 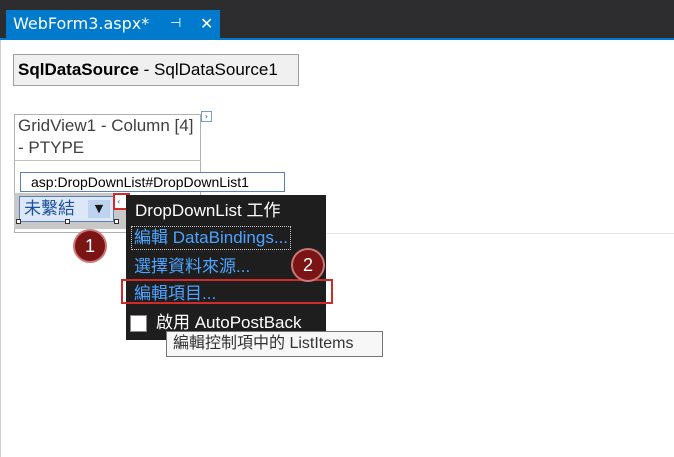 I want to click on step-badge-2: 2, so click(x=308, y=265).